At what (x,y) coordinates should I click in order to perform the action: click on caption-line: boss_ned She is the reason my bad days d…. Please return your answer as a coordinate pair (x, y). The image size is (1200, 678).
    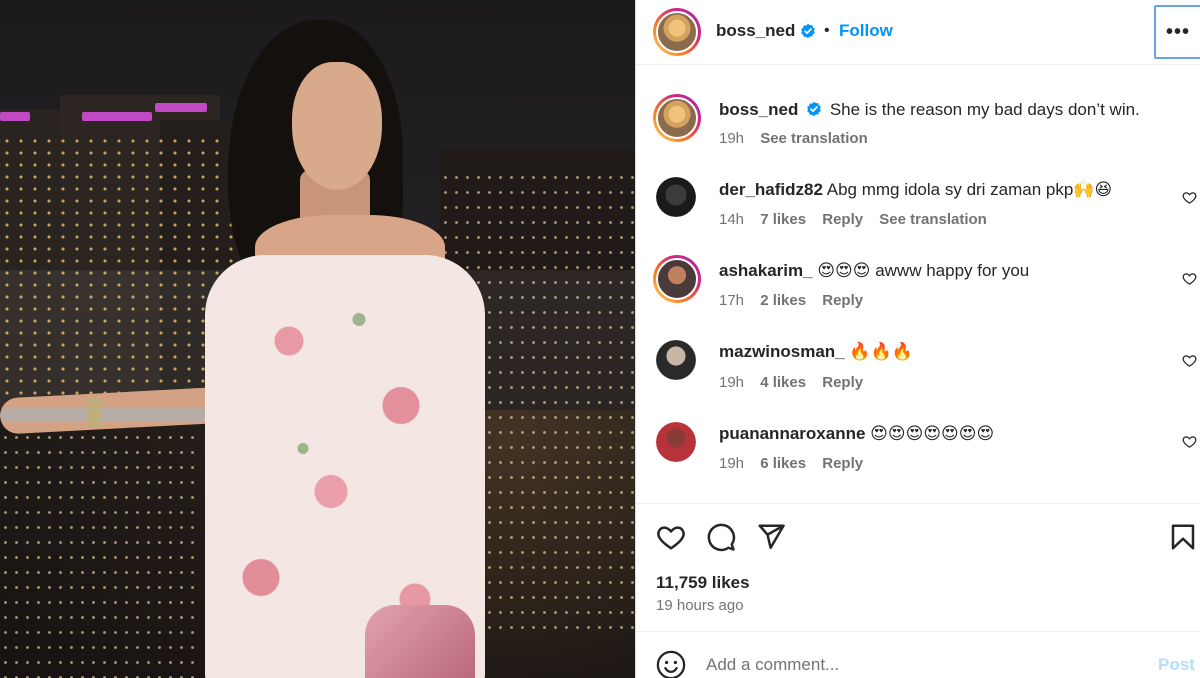
    Looking at the image, I should click on (929, 110).